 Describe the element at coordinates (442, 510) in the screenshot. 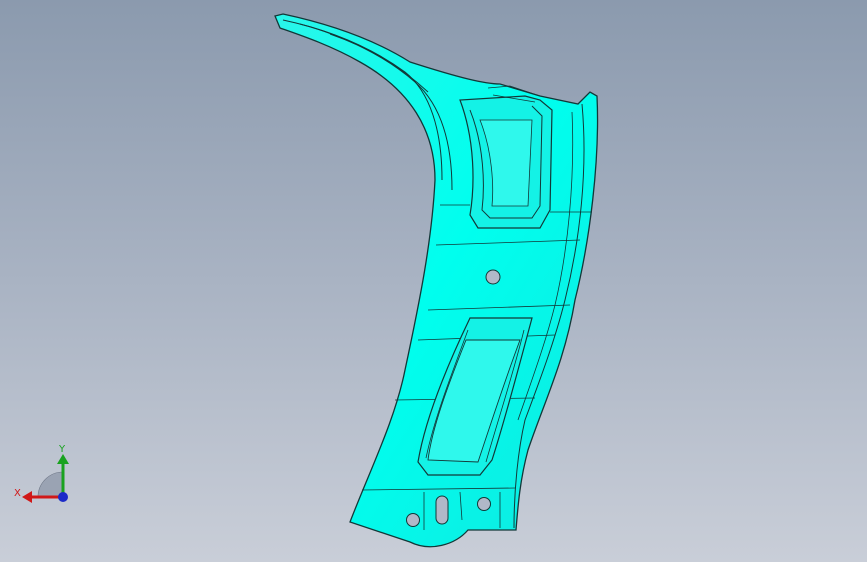

I see `bottom-slot` at that location.